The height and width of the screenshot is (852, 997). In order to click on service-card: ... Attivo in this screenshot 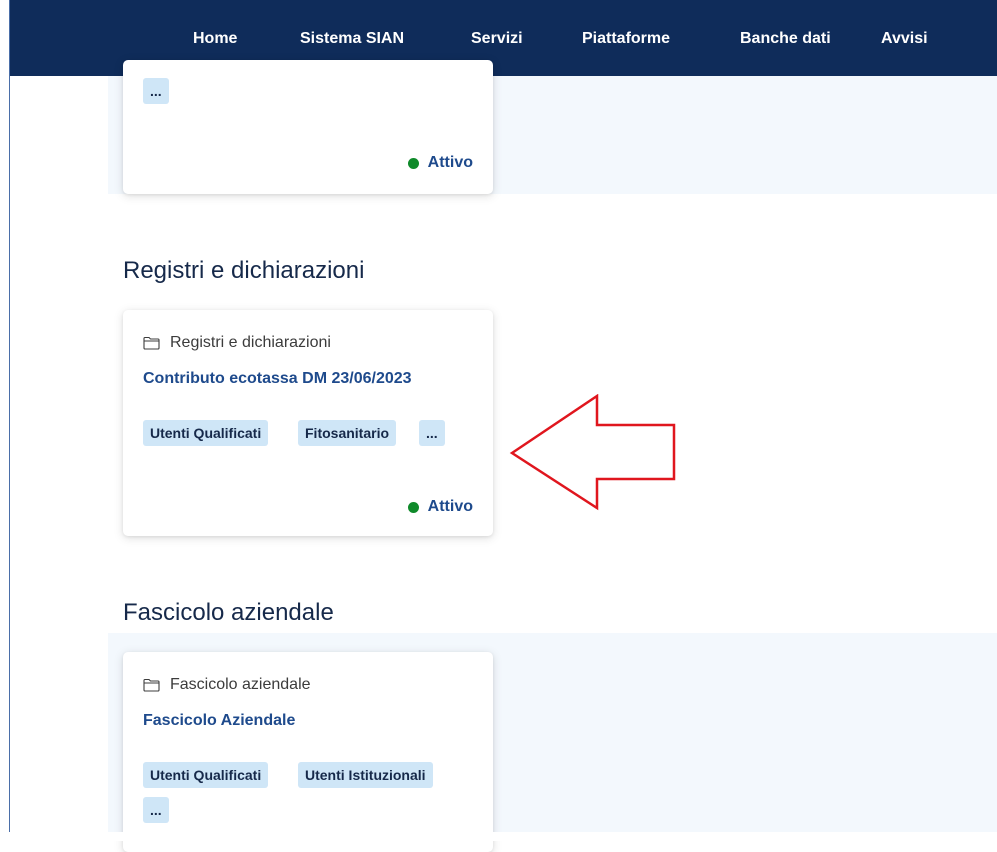, I will do `click(308, 127)`.